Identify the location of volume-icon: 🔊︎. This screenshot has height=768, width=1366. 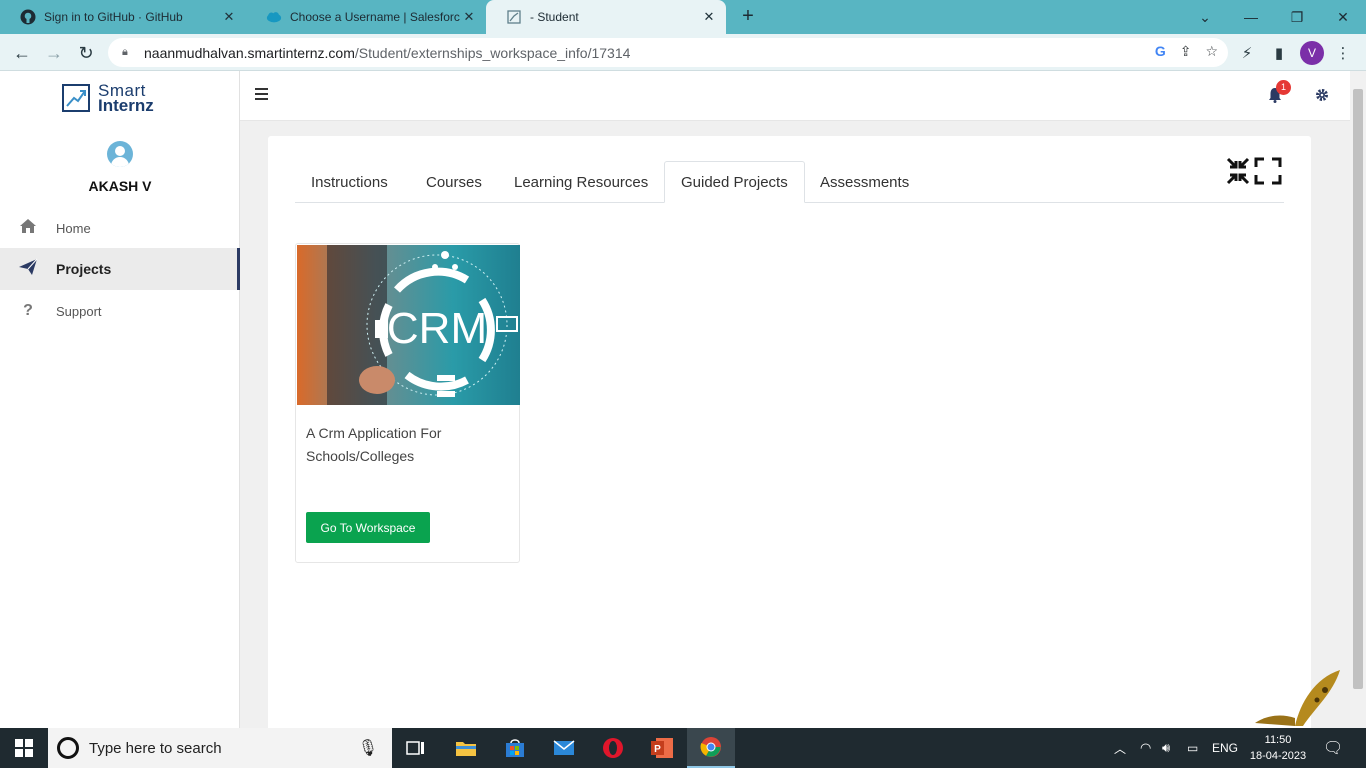
(1166, 748).